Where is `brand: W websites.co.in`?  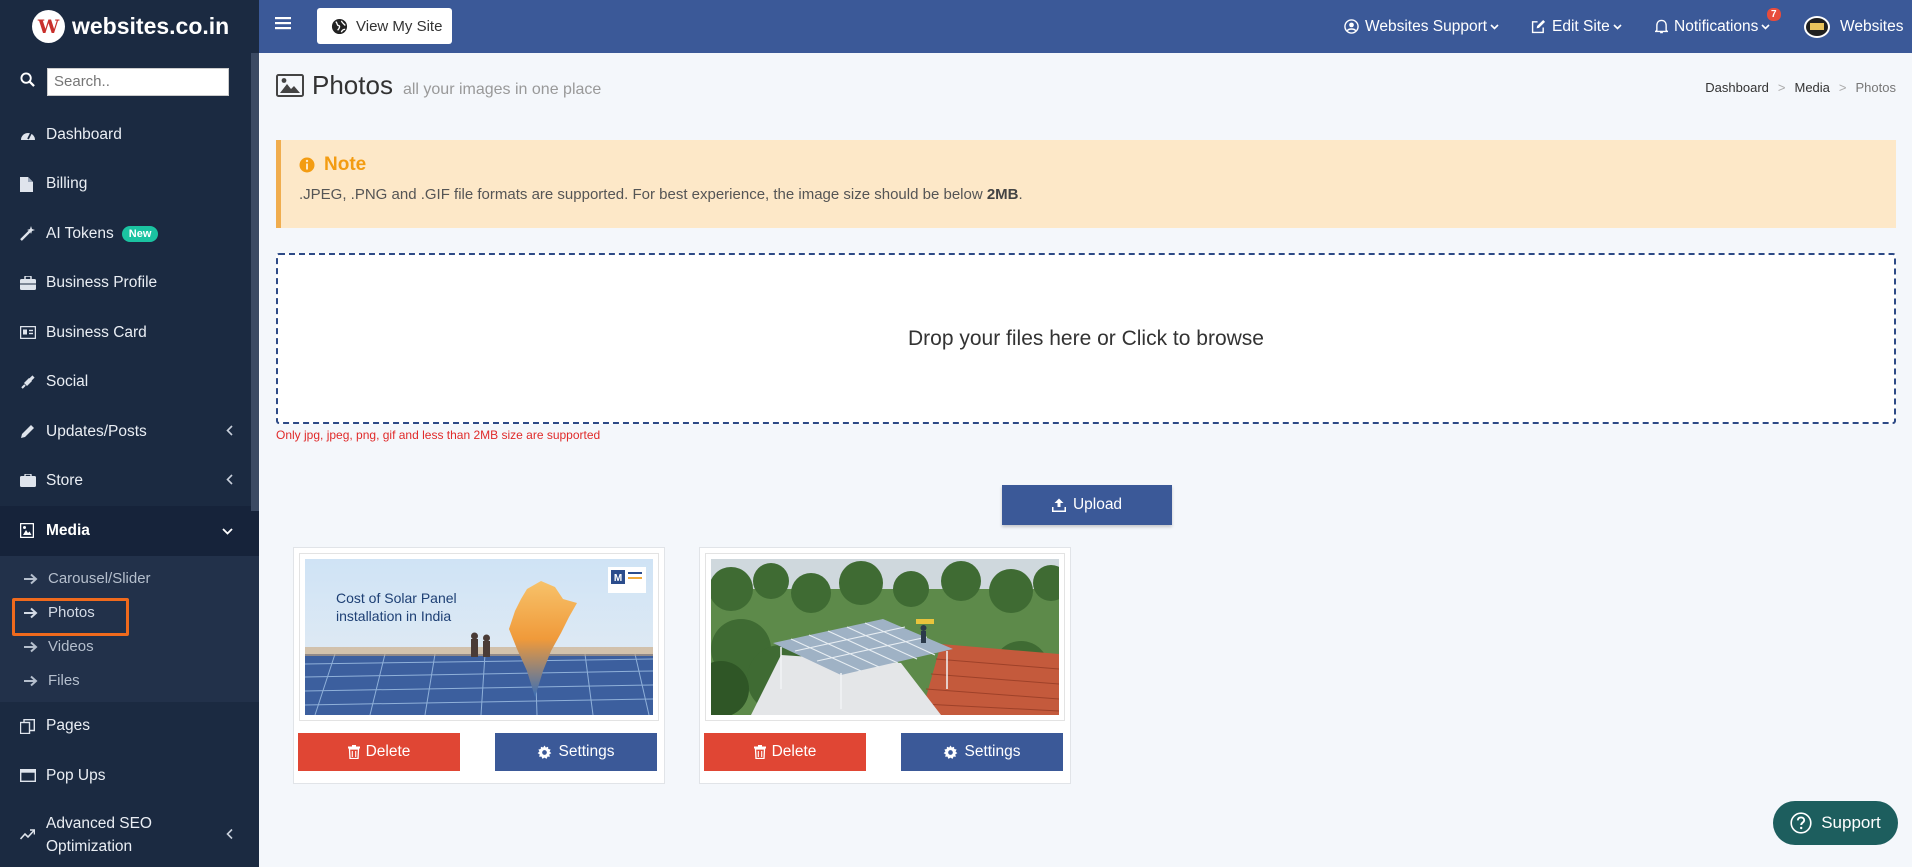
brand: W websites.co.in is located at coordinates (129, 26).